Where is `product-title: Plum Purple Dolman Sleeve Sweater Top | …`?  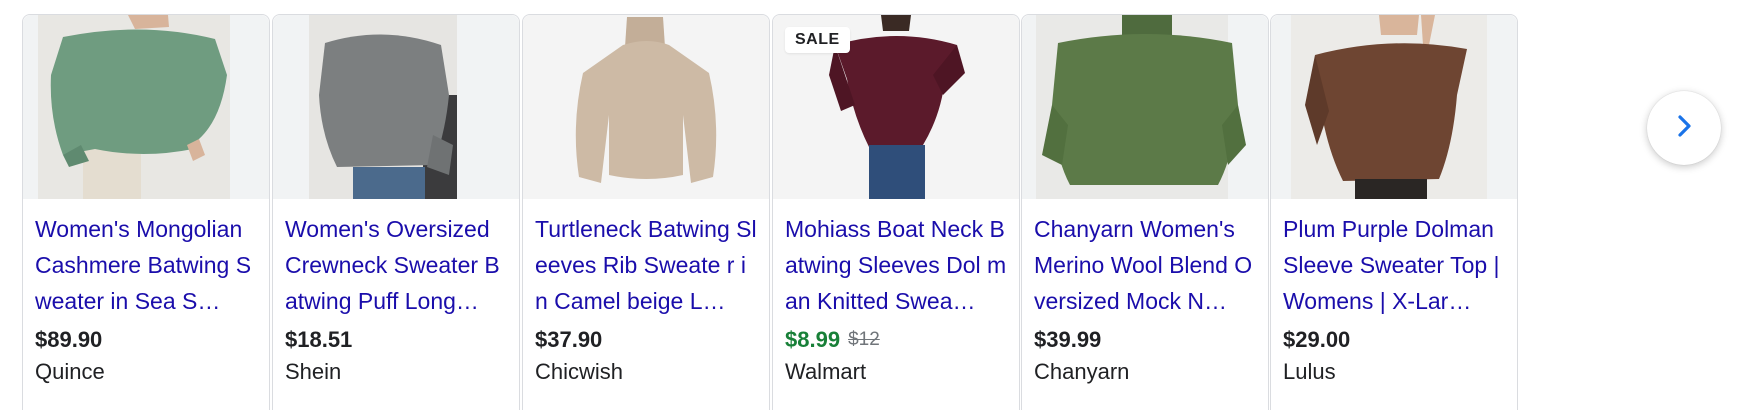 product-title: Plum Purple Dolman Sleeve Sweater Top | … is located at coordinates (1394, 265).